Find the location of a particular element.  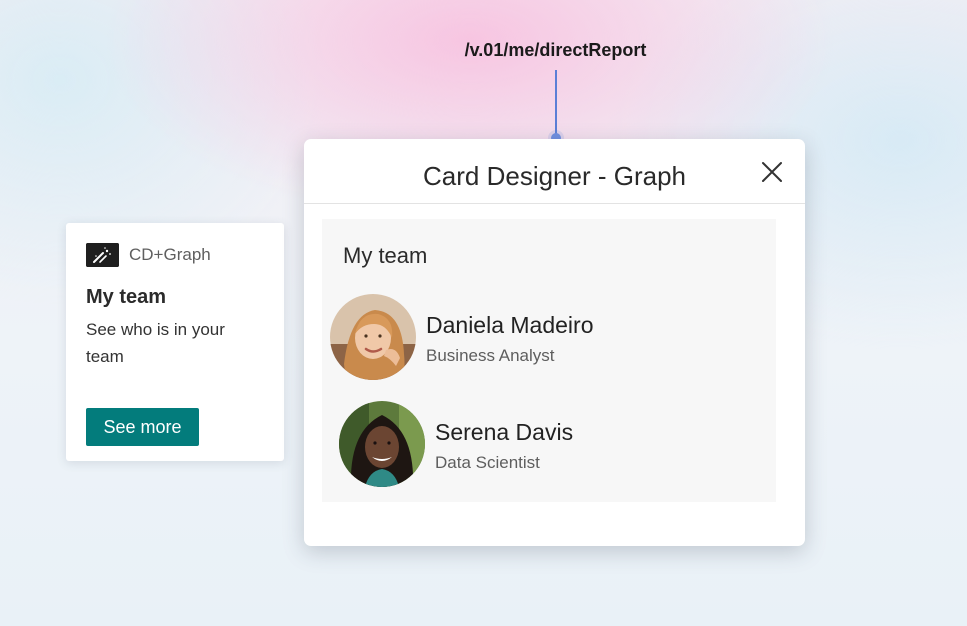

person-item: Serena Davis Data Scientist is located at coordinates (554, 444).